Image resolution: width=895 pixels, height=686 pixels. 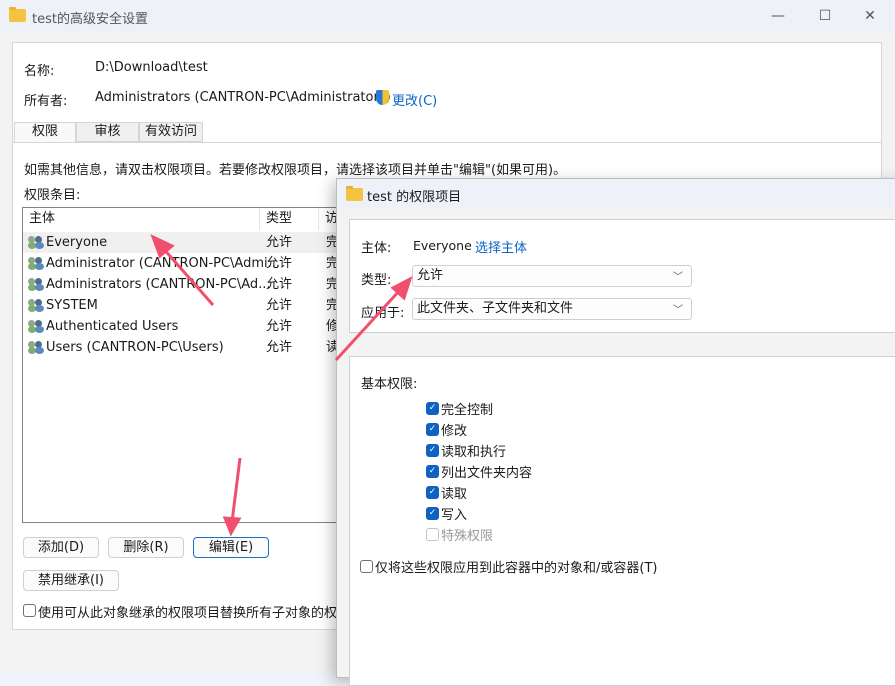 I want to click on arrow-to-everyone, so click(x=187, y=276).